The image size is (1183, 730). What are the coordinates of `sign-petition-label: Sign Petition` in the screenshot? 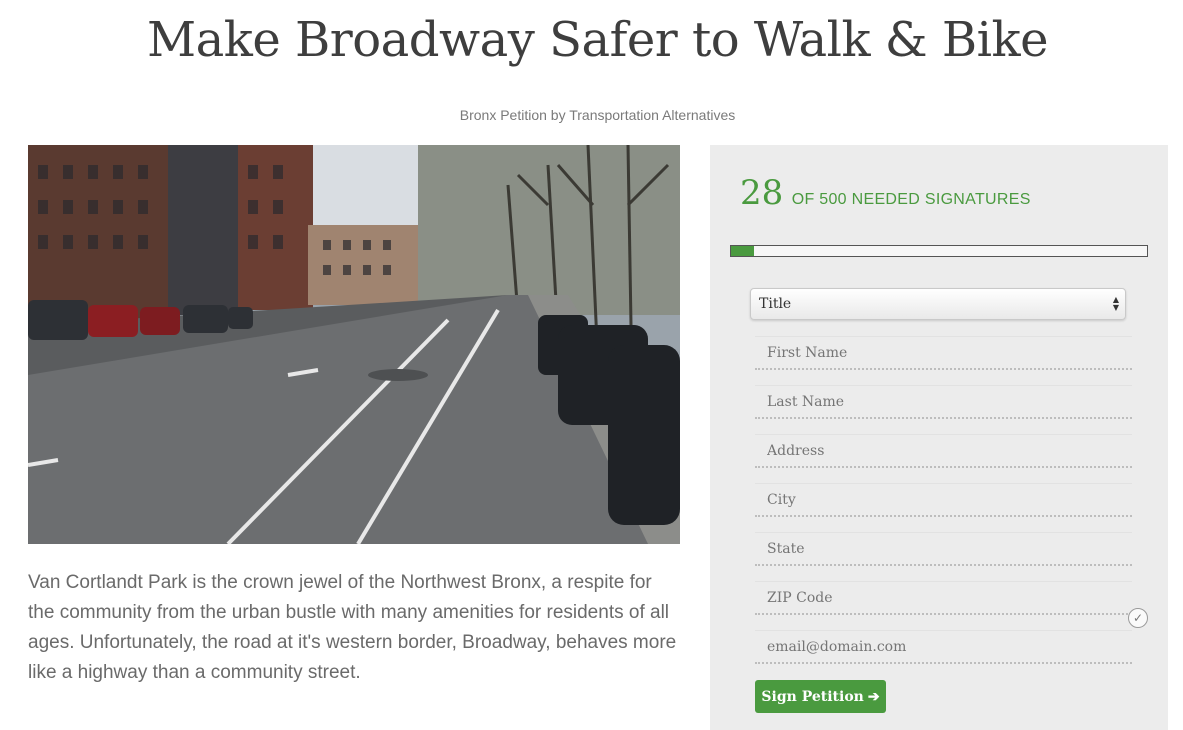 It's located at (812, 696).